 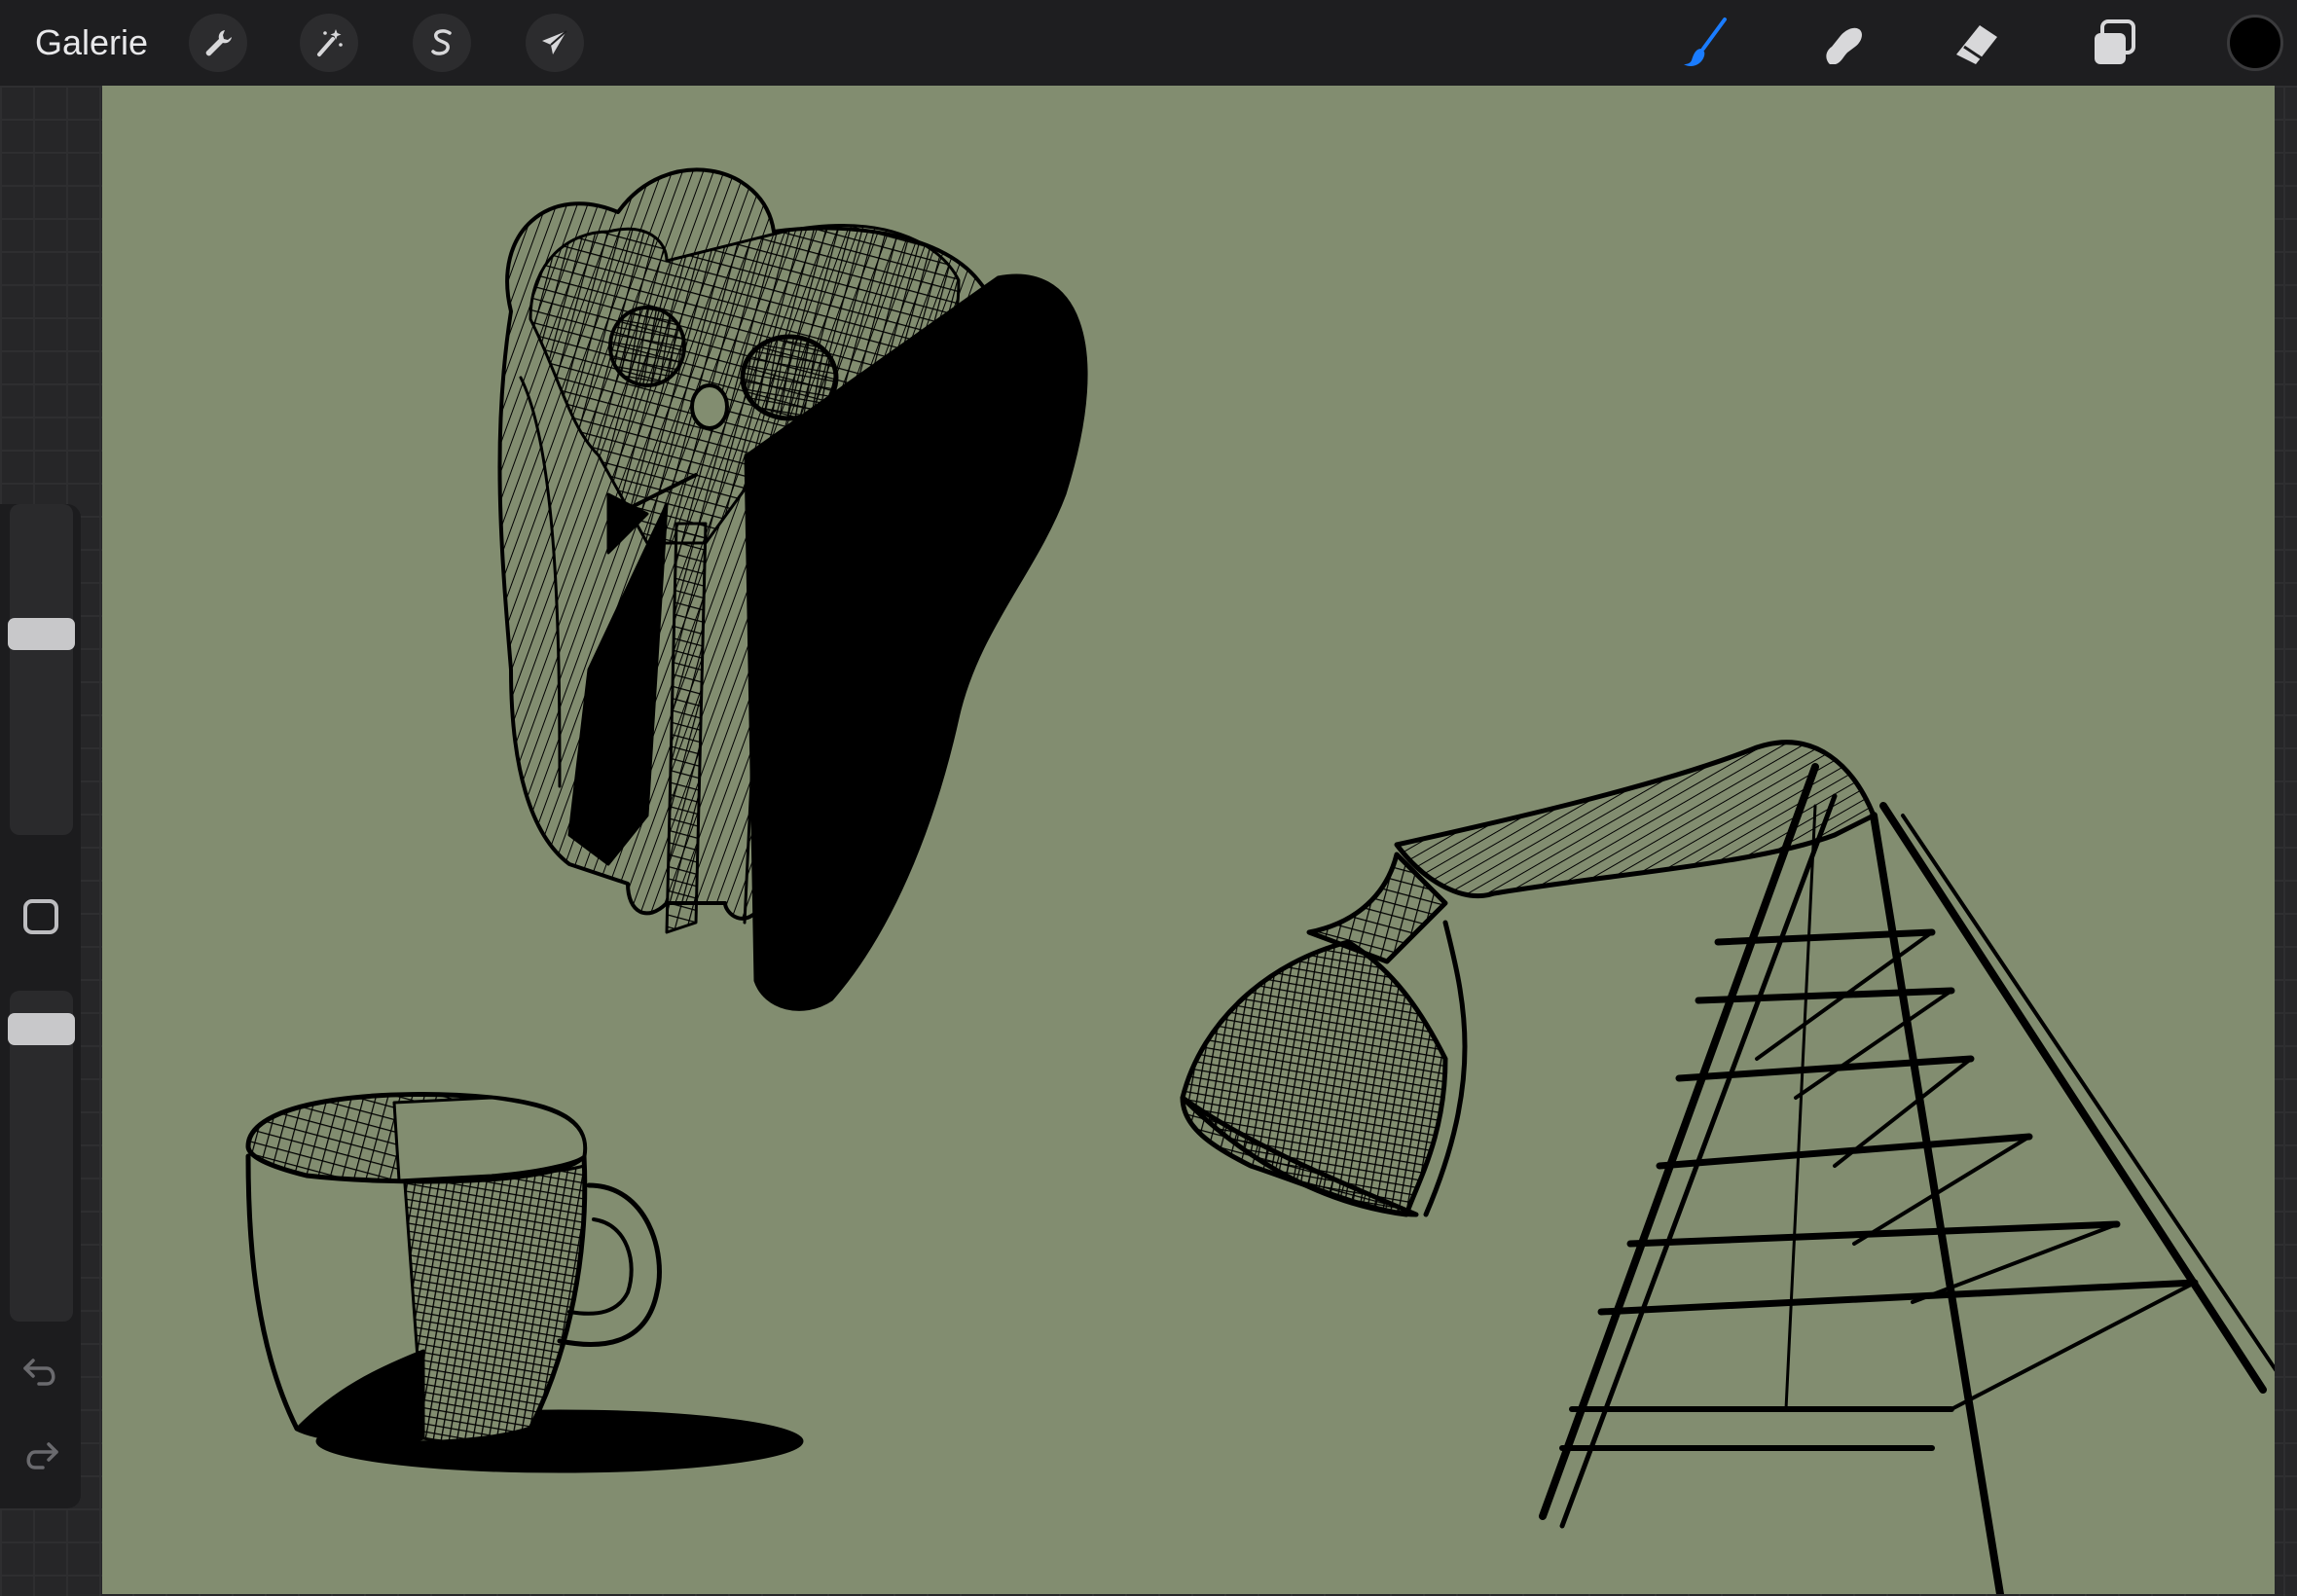 I want to click on transform-button, so click(x=555, y=43).